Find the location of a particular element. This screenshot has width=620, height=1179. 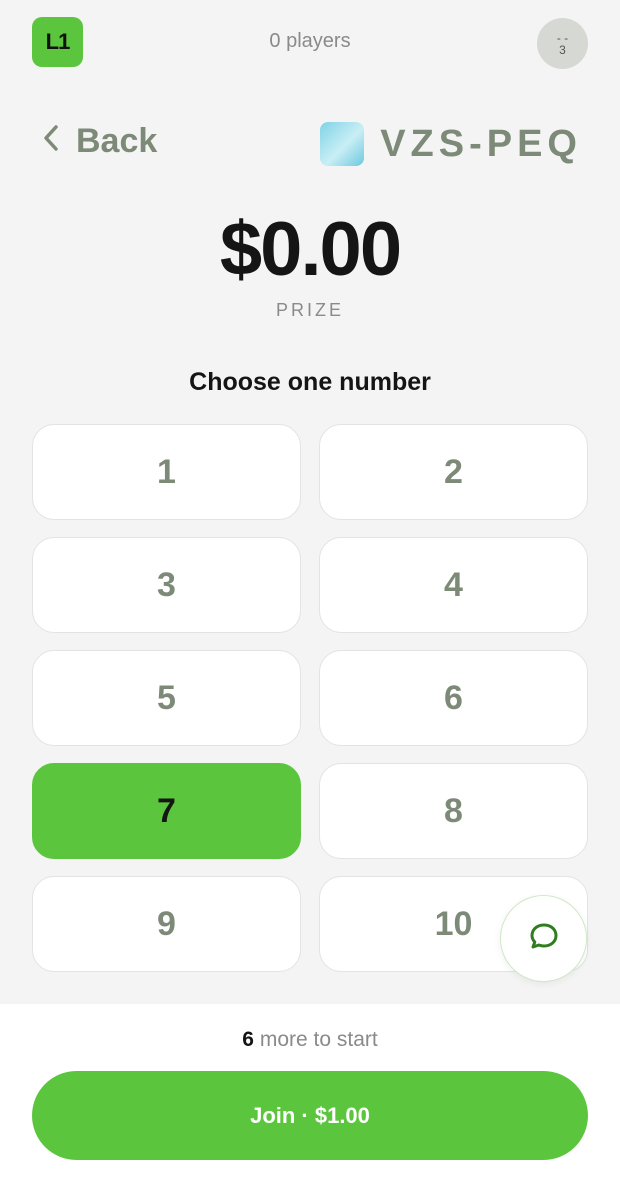

top-bar: L1 0 players - - 3 is located at coordinates (310, 44).